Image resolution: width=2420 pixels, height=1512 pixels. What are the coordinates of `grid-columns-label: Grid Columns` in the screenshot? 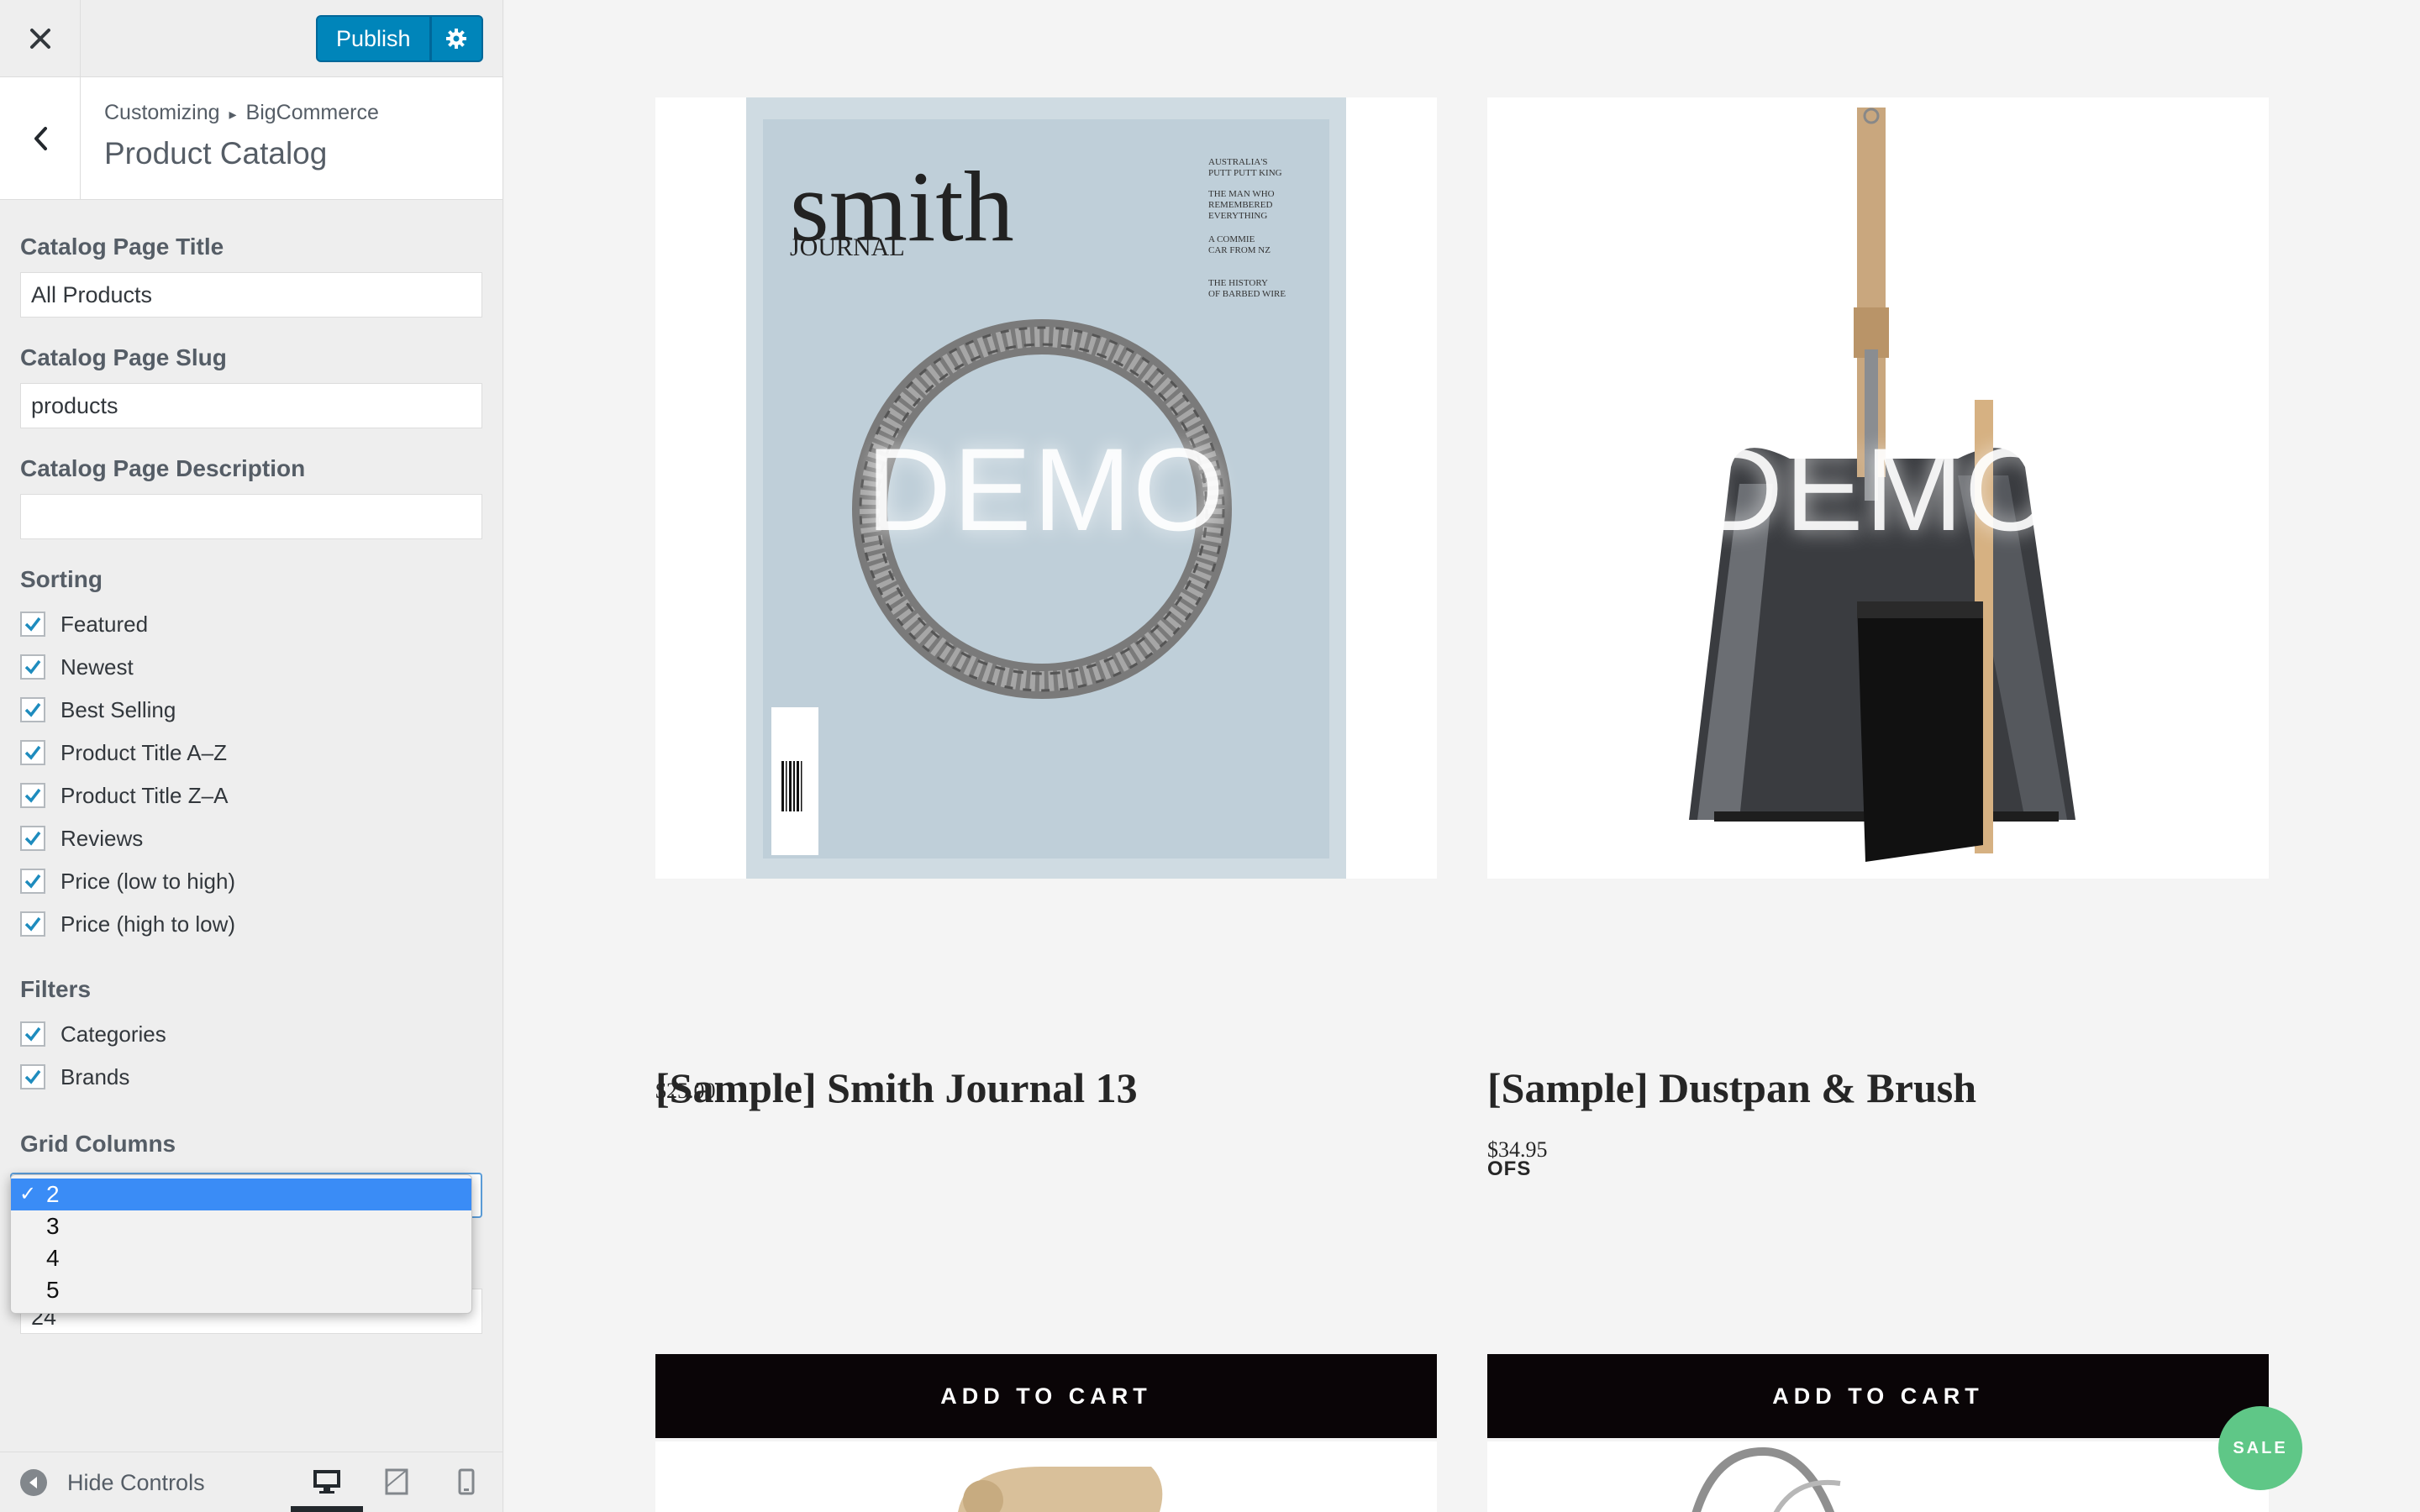 It's located at (98, 1144).